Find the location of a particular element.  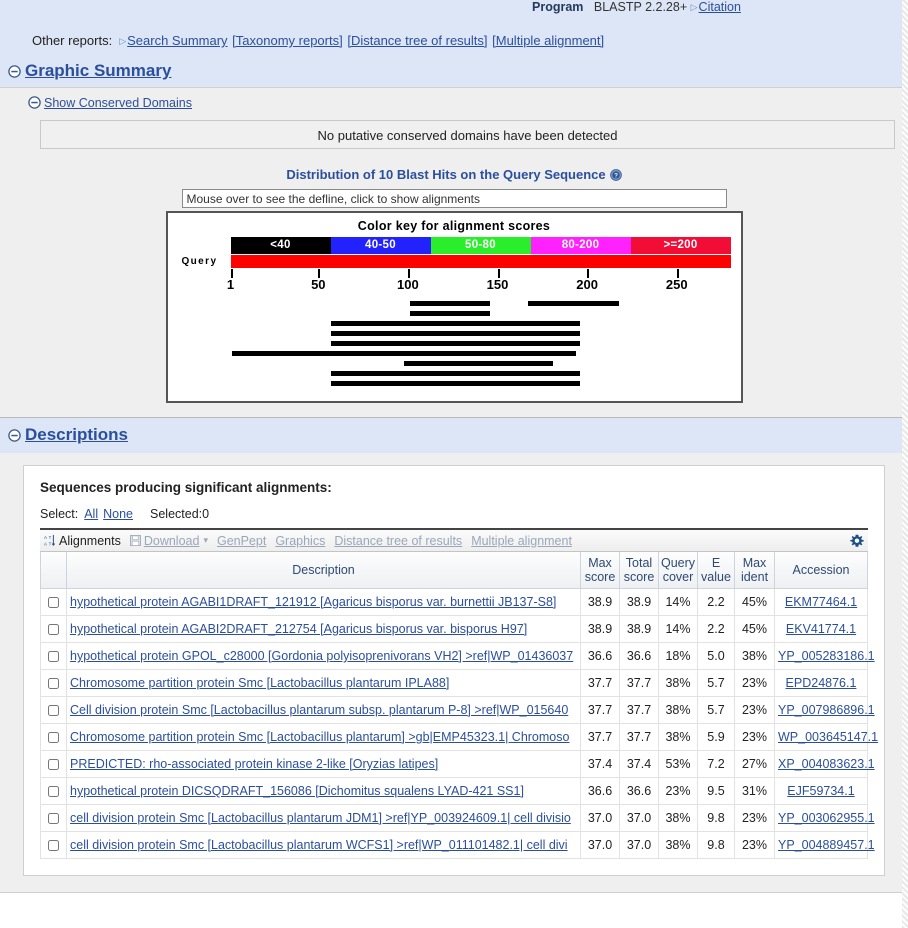

show-conserved-domains-link: Show Conserved Domains is located at coordinates (118, 103).